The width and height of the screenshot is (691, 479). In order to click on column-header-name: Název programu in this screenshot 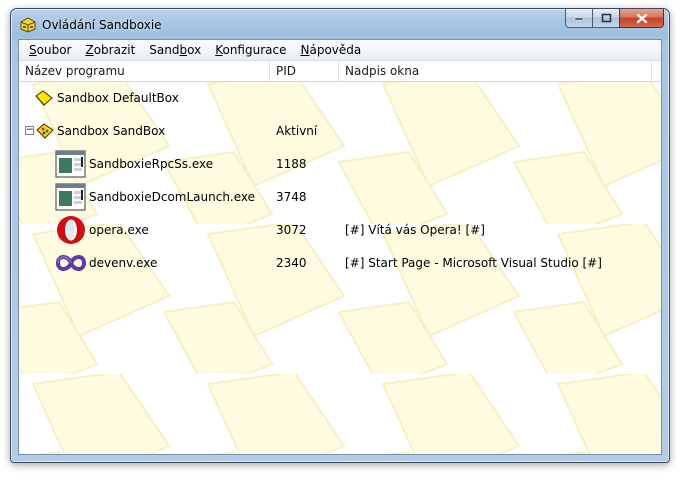, I will do `click(144, 71)`.